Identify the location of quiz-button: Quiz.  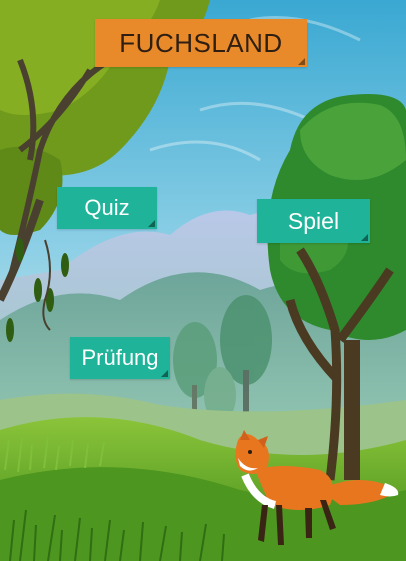
(107, 208).